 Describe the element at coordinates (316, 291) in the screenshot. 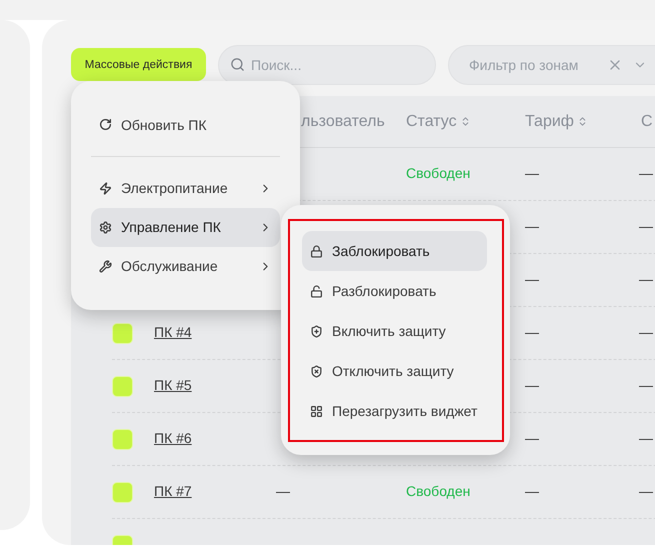

I see `unlock-icon` at that location.